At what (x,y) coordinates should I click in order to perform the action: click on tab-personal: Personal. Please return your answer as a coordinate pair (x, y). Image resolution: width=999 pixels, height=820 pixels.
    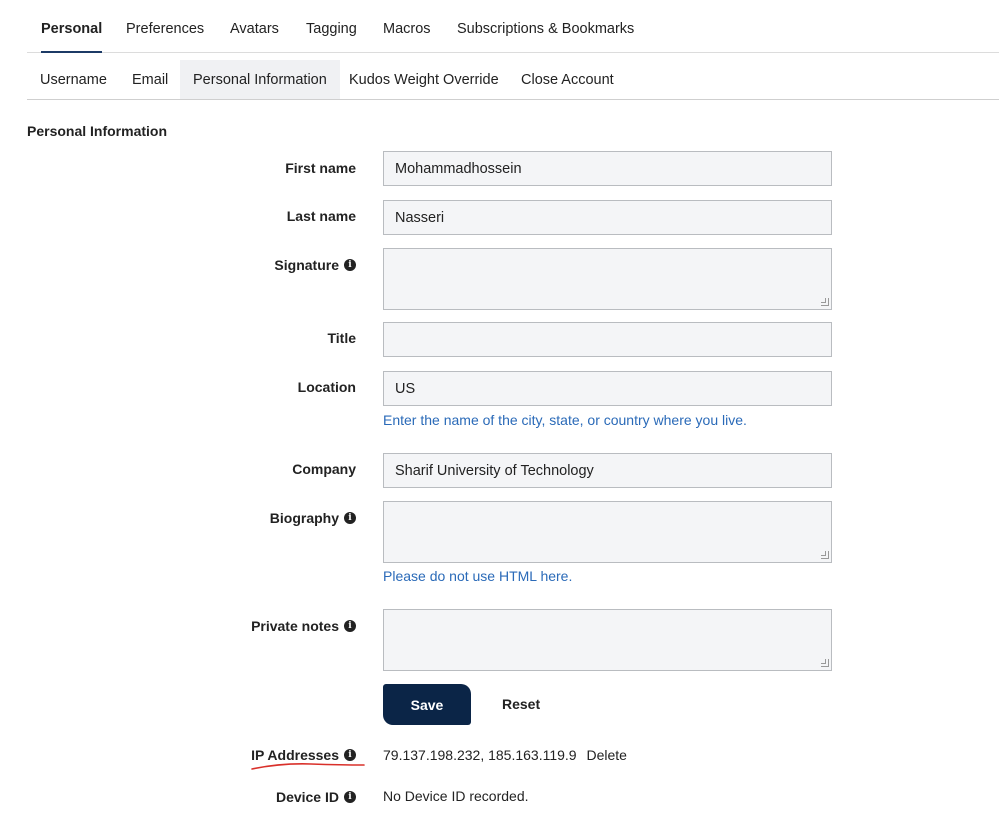
    Looking at the image, I should click on (72, 26).